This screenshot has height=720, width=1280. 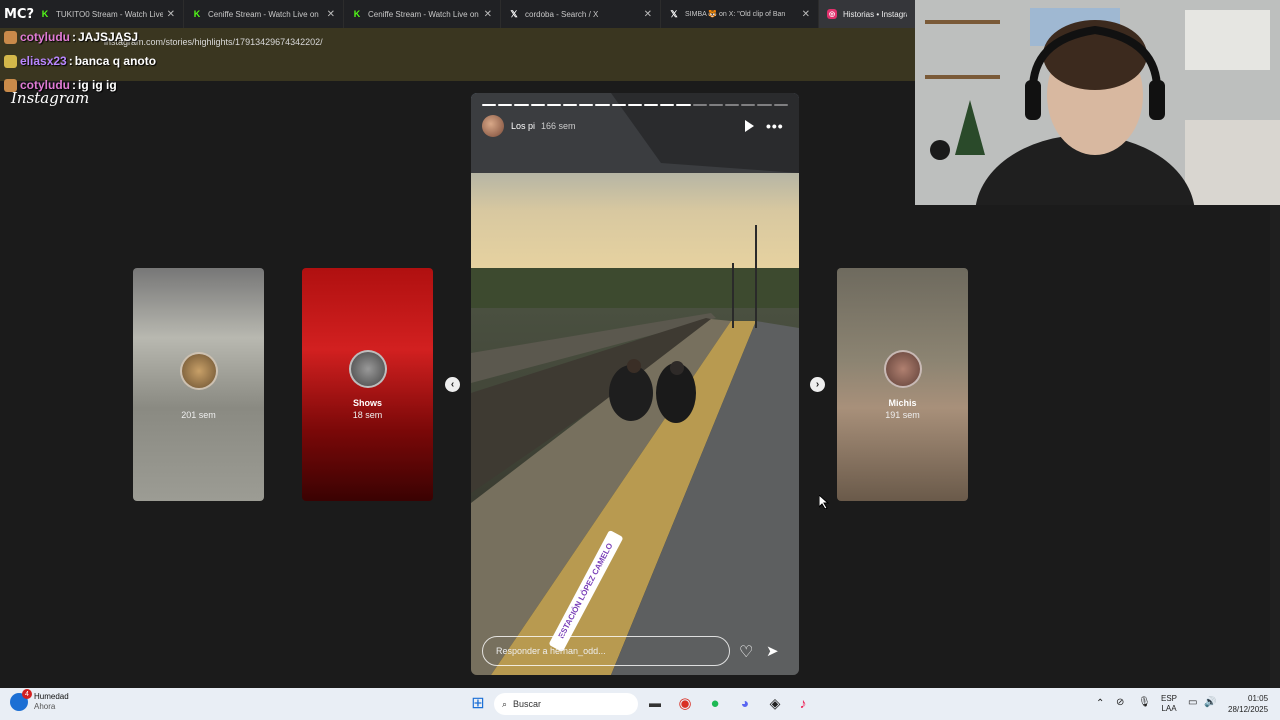 I want to click on heart-icon: ♡, so click(x=746, y=652).